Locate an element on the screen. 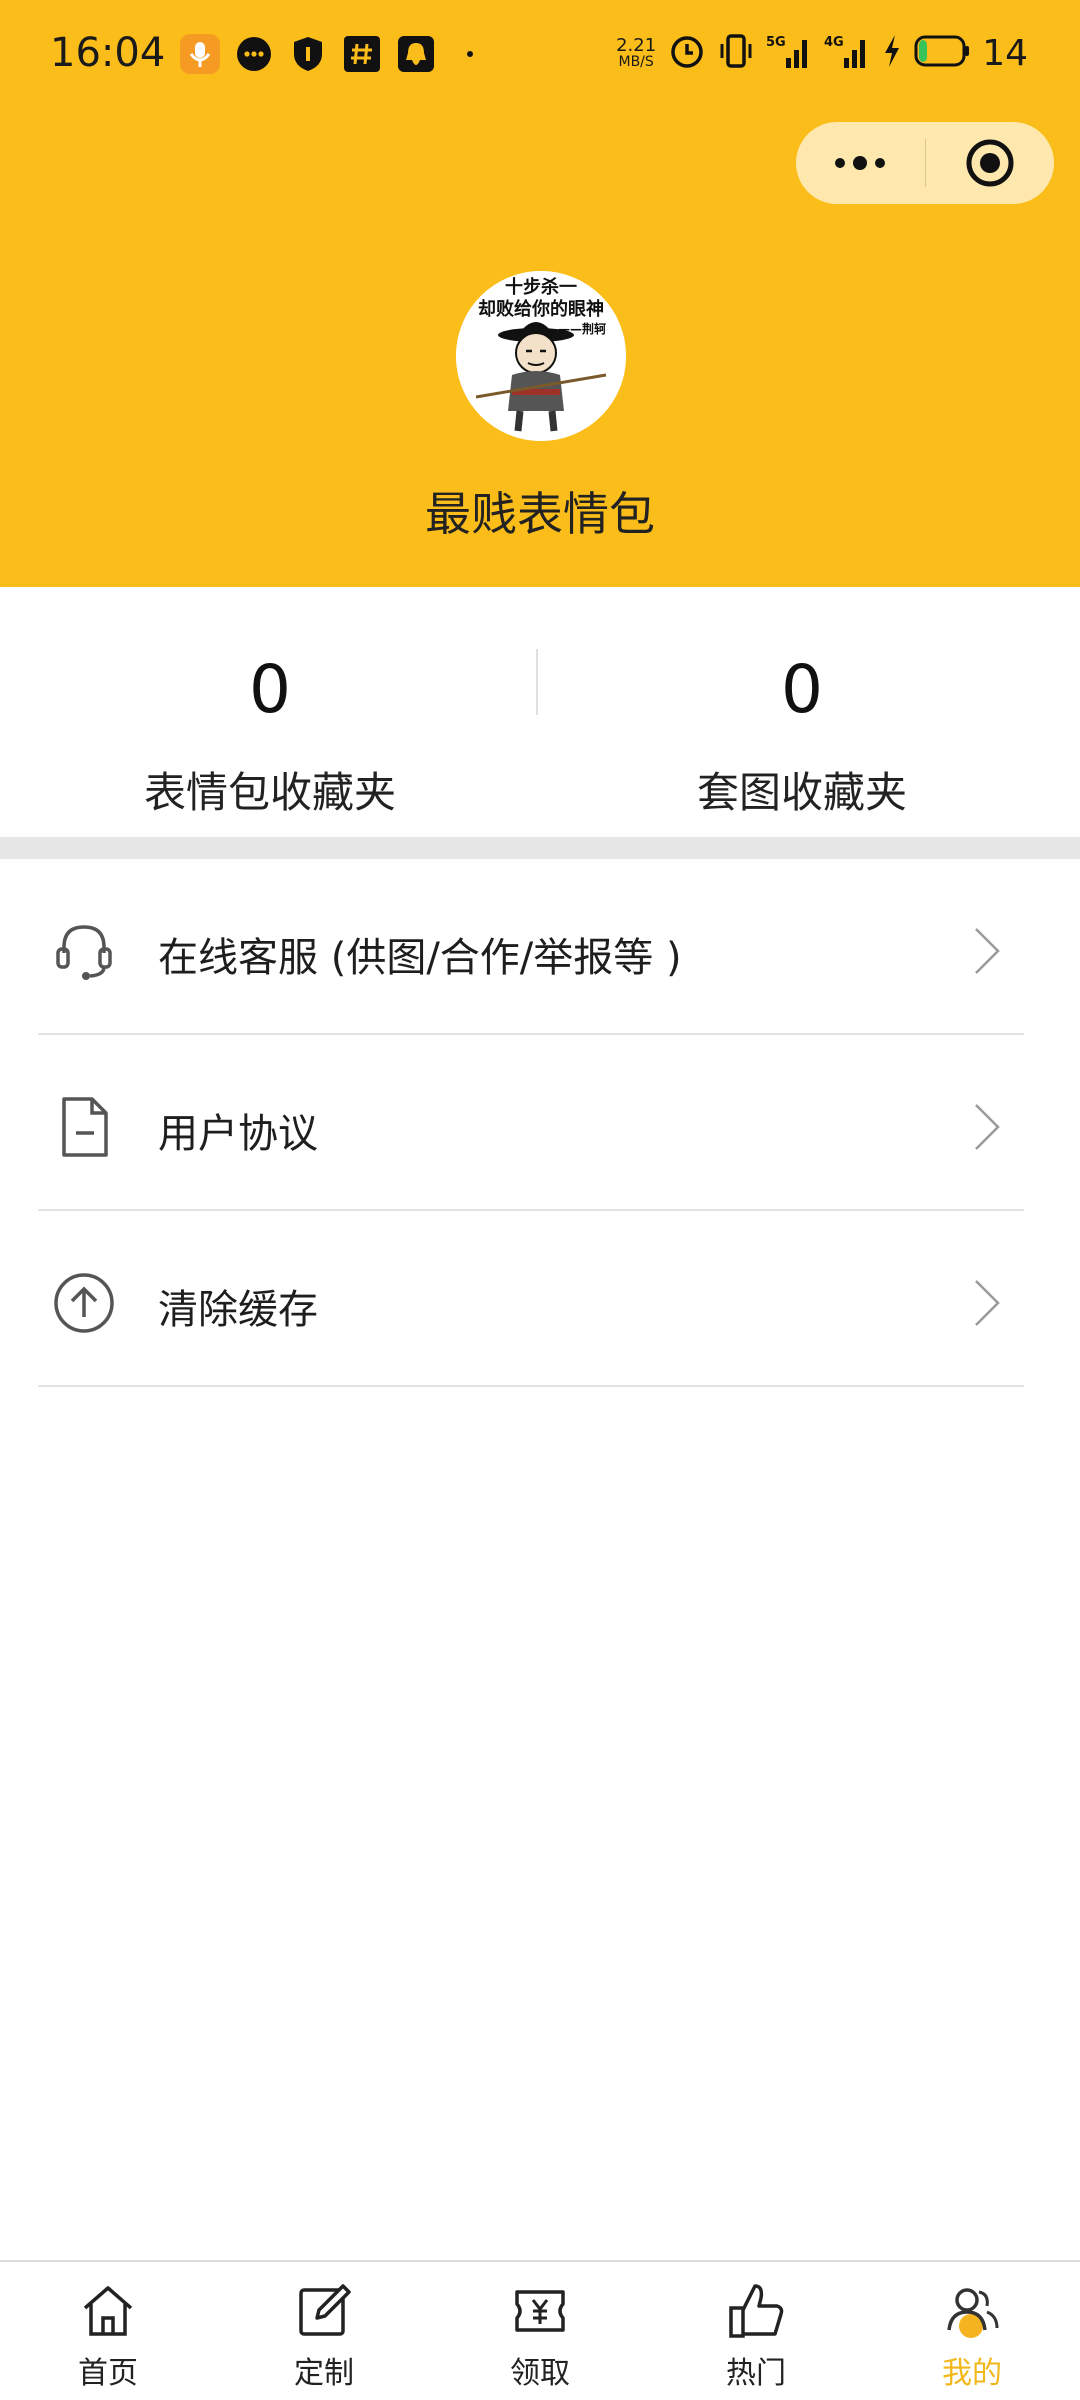 This screenshot has width=1080, height=2400. signal-4g-icon: 4G is located at coordinates (847, 53).